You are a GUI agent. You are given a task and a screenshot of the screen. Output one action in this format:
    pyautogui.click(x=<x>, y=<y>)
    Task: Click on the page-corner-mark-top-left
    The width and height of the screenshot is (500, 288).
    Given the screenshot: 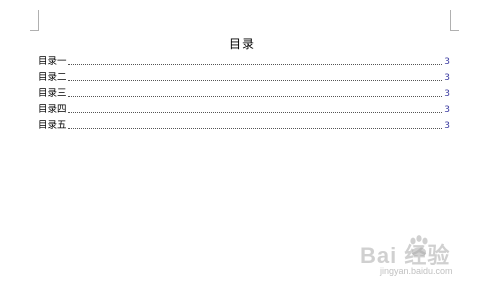 What is the action you would take?
    pyautogui.click(x=34, y=20)
    